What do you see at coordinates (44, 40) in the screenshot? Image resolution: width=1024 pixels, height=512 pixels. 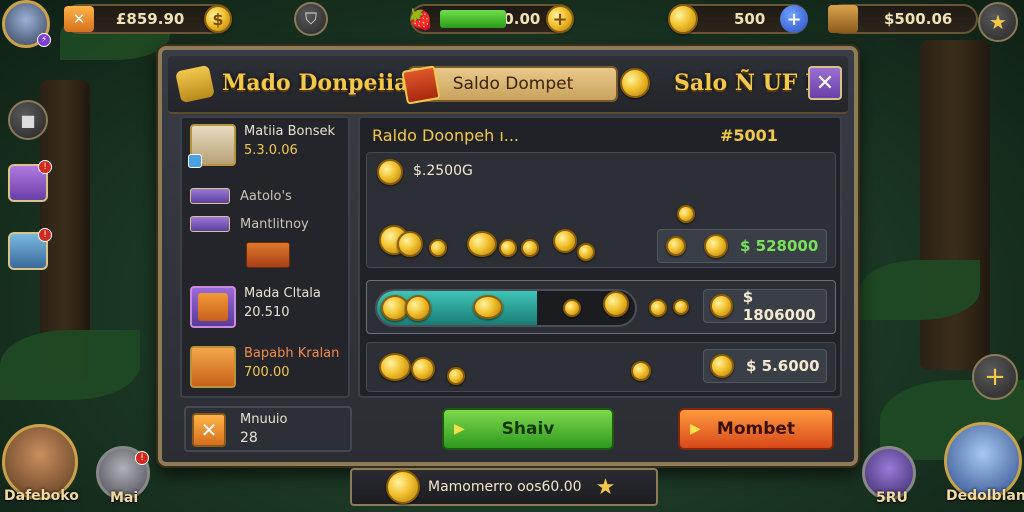 I see `level-badge: ⚡` at bounding box center [44, 40].